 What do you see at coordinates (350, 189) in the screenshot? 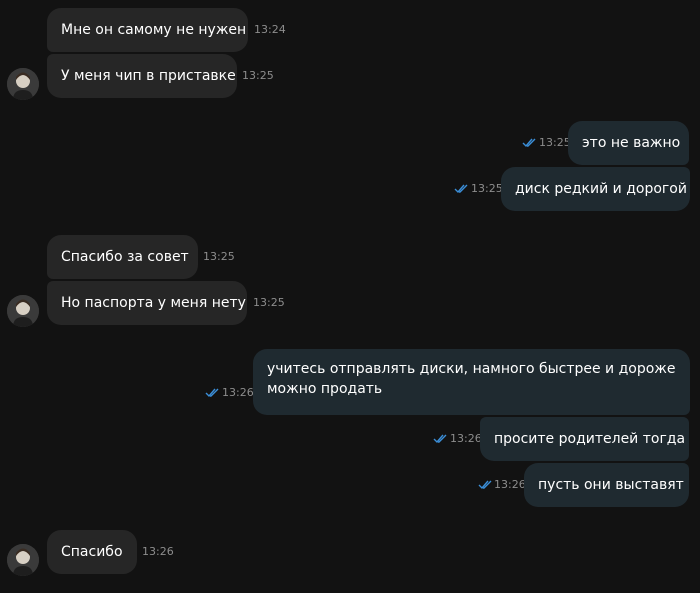
I see `message-outgoing: 13:25 диск редкий и дорогой` at bounding box center [350, 189].